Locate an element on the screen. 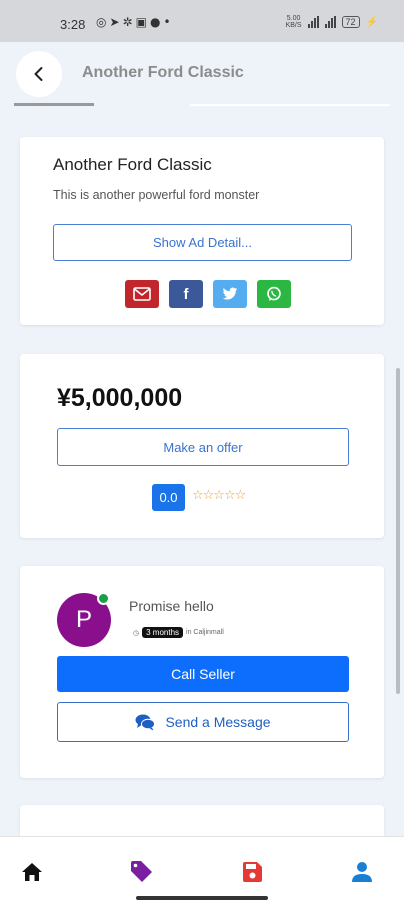  nav-profile is located at coordinates (362, 872).